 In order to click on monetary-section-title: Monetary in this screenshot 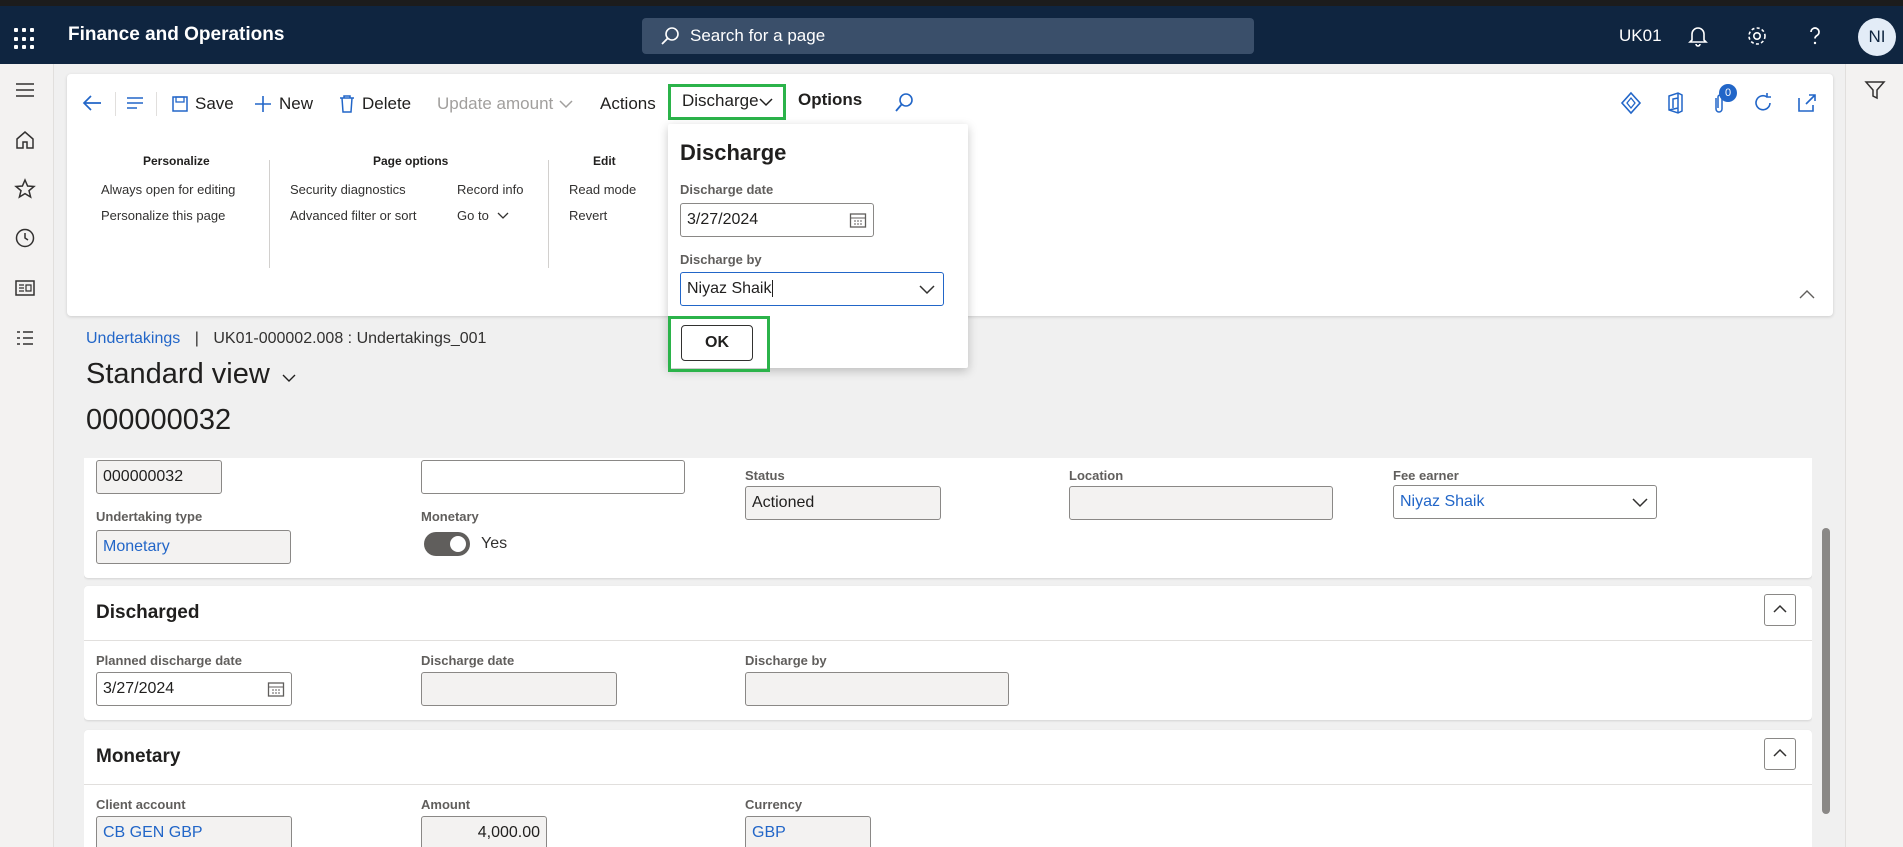, I will do `click(138, 757)`.